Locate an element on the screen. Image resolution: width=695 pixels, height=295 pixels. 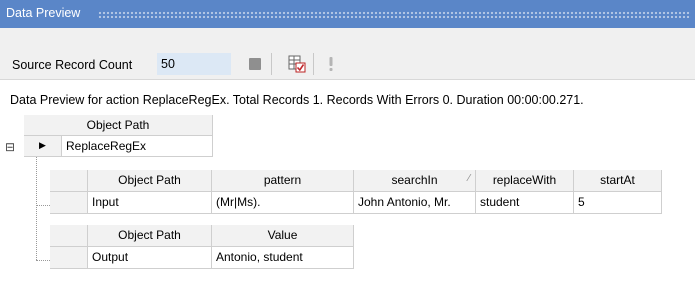
root-header-object-path: Object Path is located at coordinates (118, 125).